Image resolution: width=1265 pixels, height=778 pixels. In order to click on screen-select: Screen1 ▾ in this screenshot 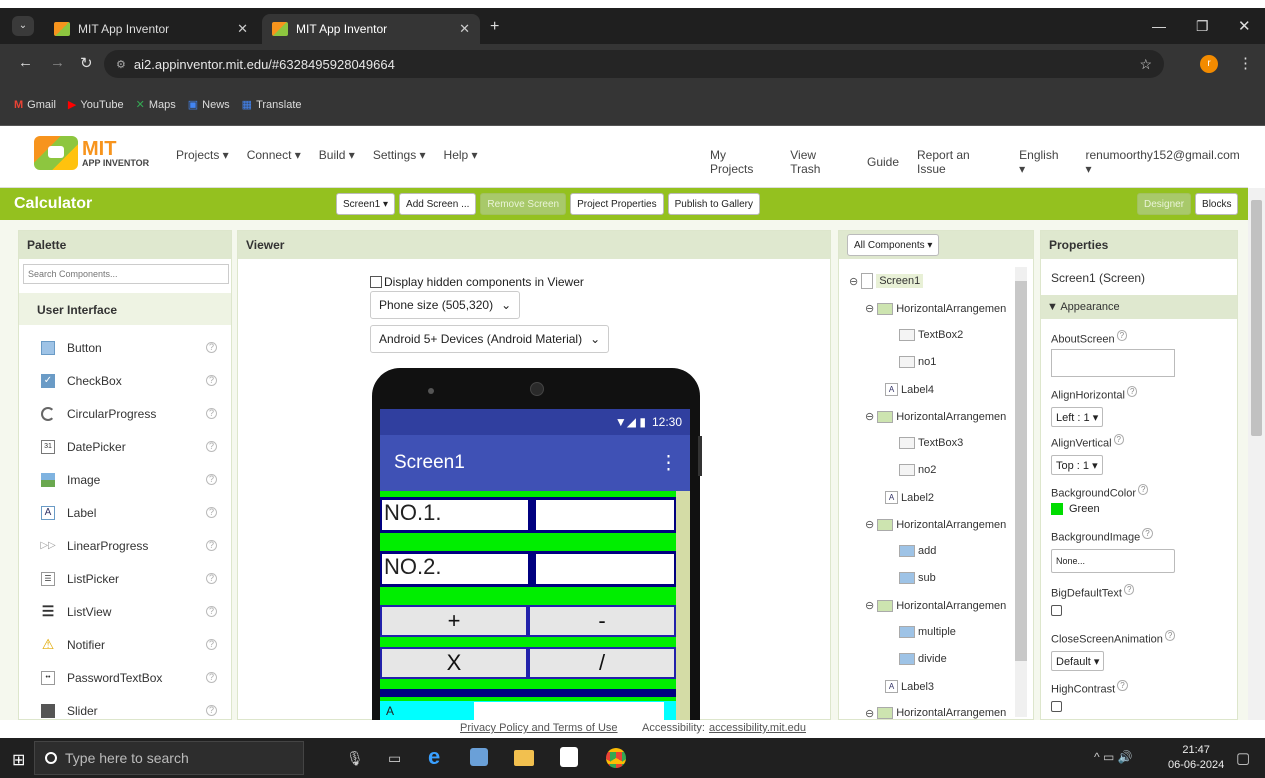, I will do `click(366, 204)`.